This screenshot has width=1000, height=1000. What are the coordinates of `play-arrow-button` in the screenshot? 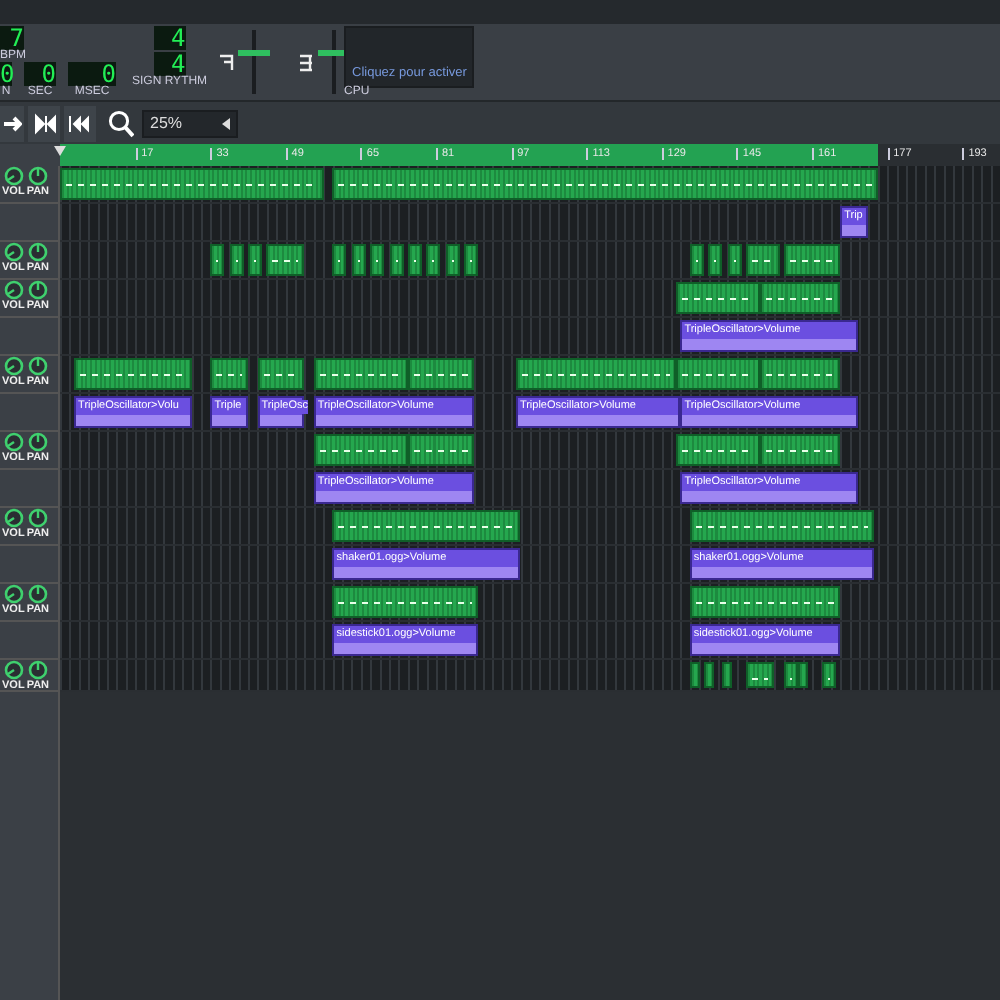 It's located at (12, 123).